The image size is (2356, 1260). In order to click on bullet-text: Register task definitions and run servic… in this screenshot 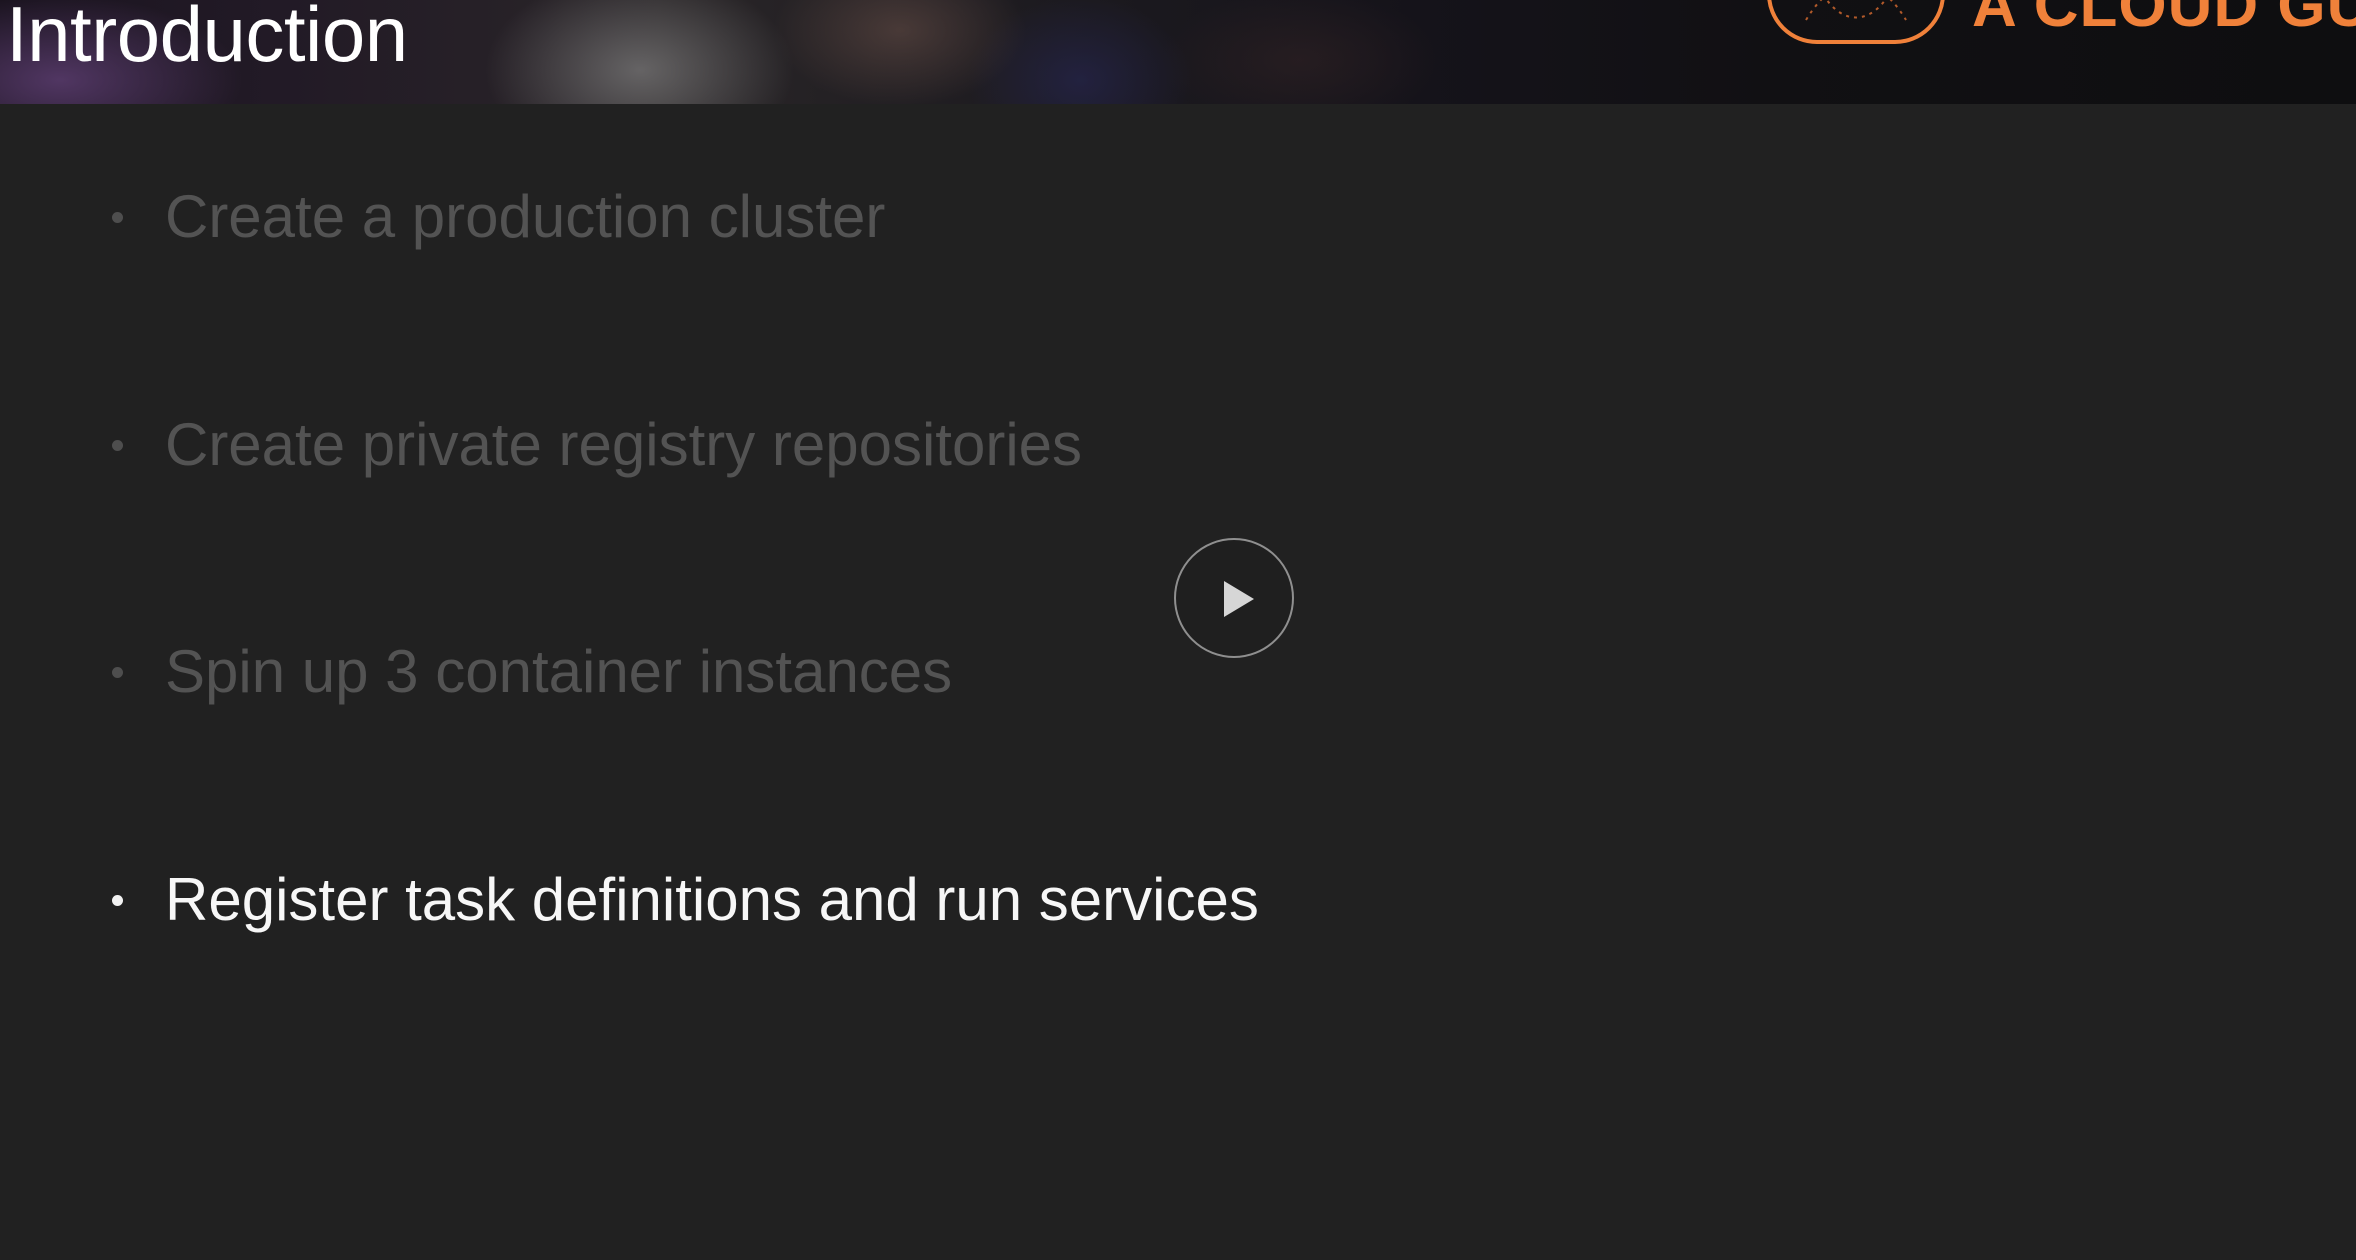, I will do `click(712, 899)`.